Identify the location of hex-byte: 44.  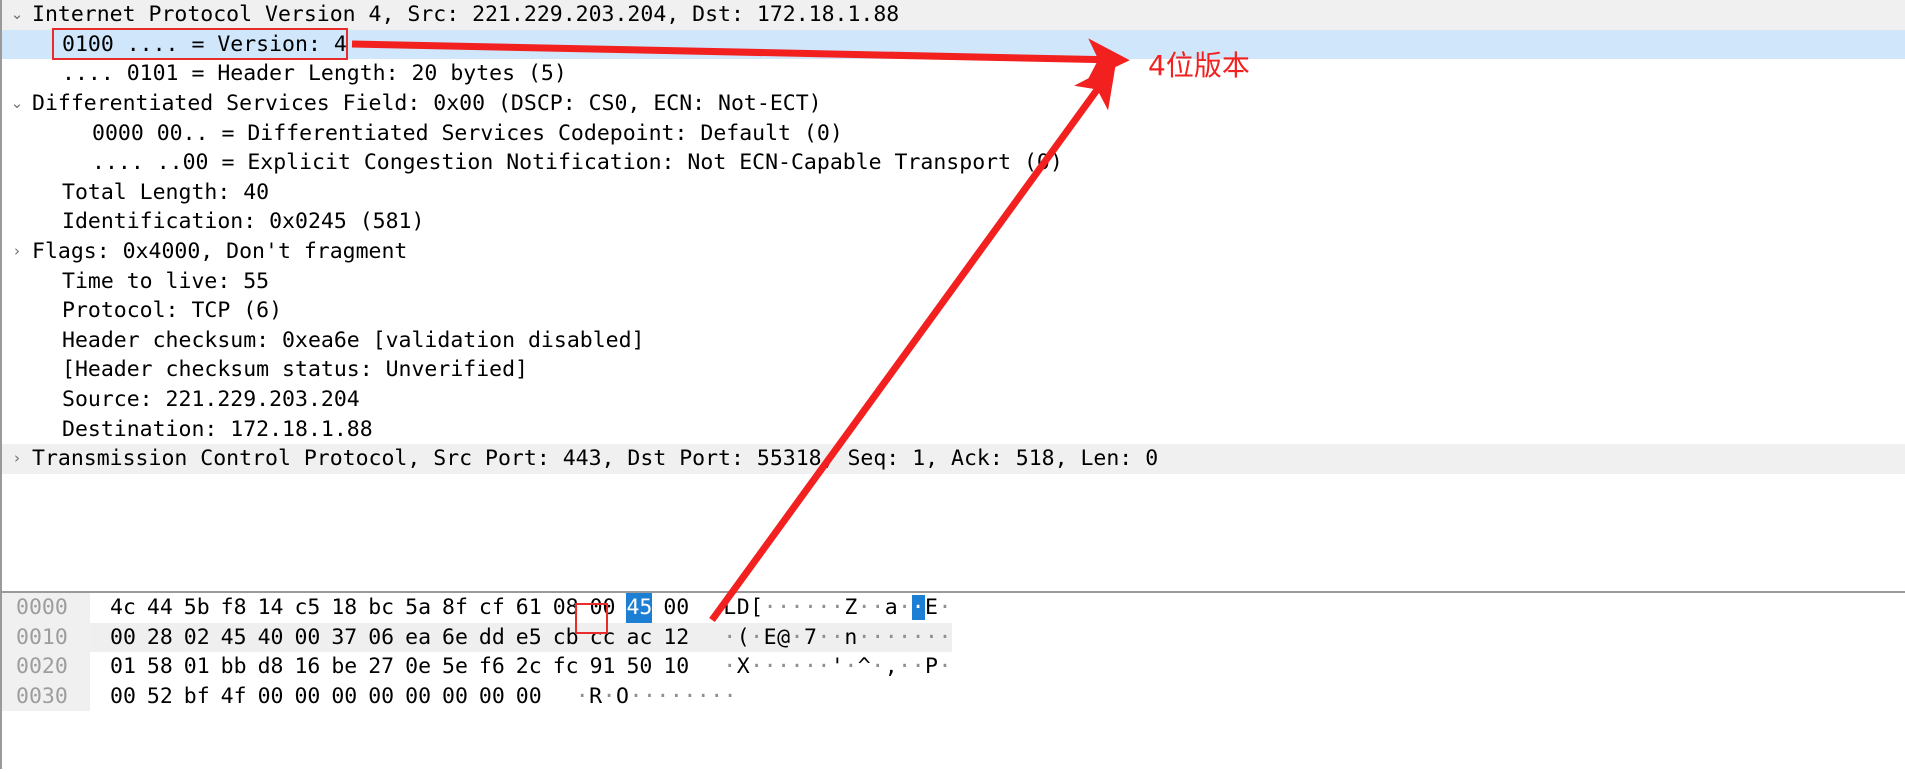
(160, 608).